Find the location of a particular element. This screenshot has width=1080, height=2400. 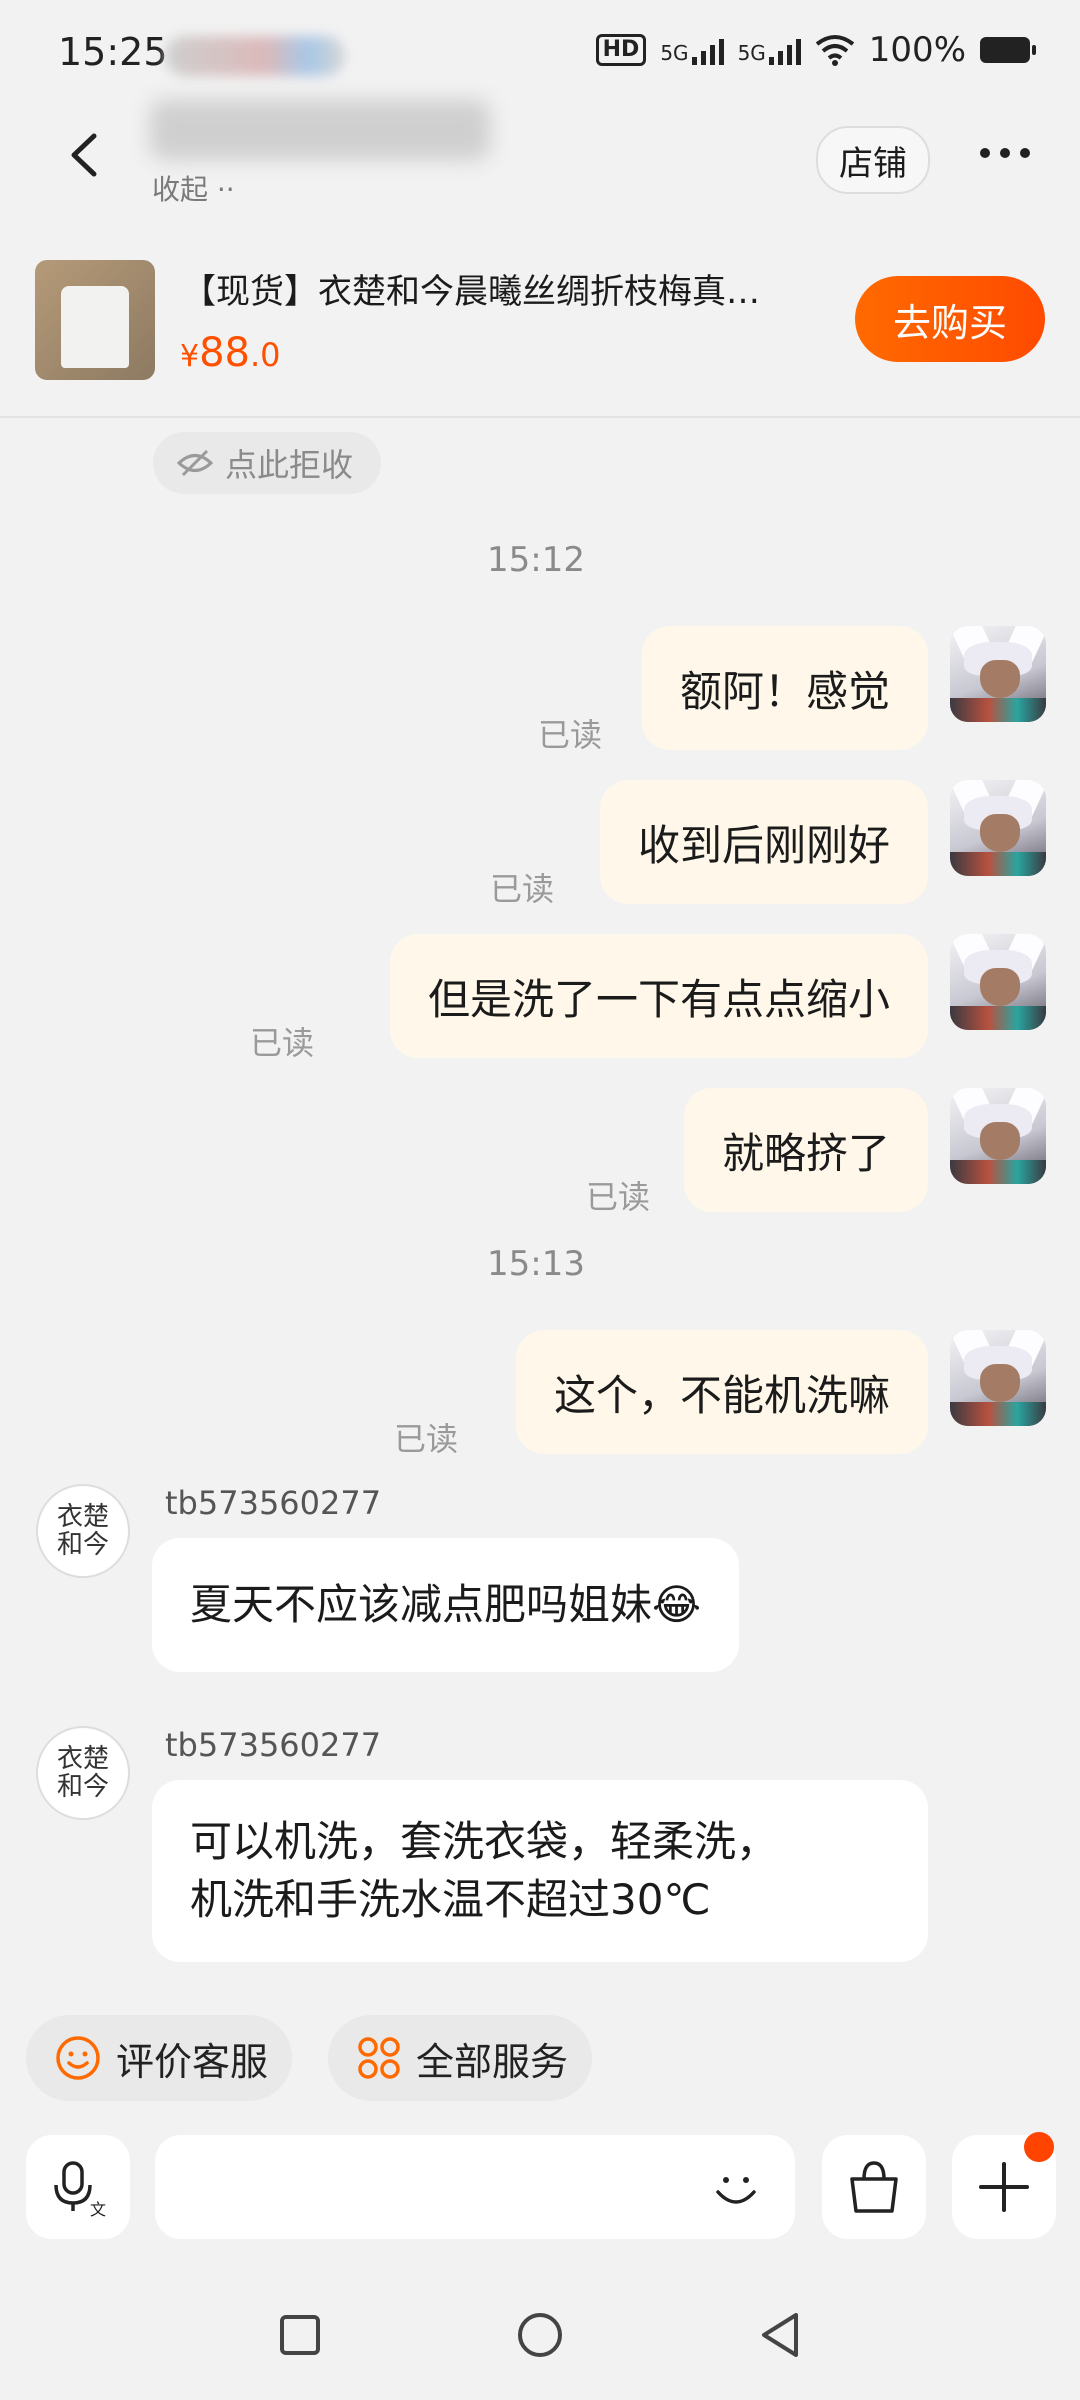

message-bubble-outgoing: 这个，不能机洗嘛 is located at coordinates (721, 1392).